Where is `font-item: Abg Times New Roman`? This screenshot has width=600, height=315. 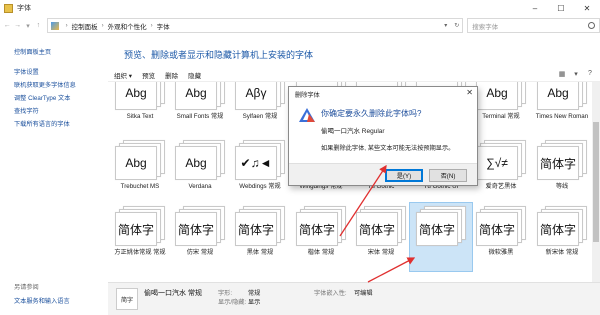 font-item: Abg Times New Roman is located at coordinates (562, 101).